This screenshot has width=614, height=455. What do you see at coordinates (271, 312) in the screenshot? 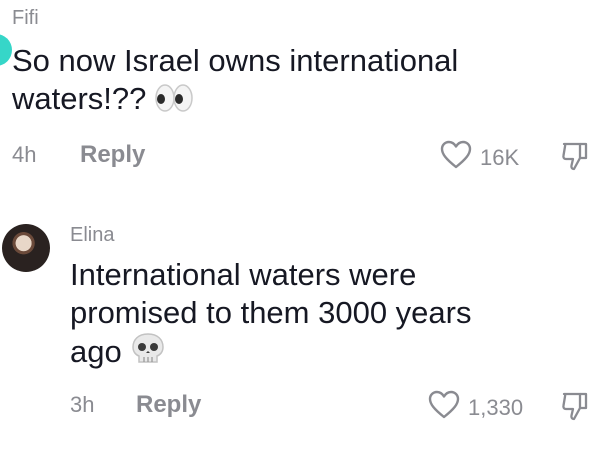
I see `comment-text-line: promised to them 3000 years` at bounding box center [271, 312].